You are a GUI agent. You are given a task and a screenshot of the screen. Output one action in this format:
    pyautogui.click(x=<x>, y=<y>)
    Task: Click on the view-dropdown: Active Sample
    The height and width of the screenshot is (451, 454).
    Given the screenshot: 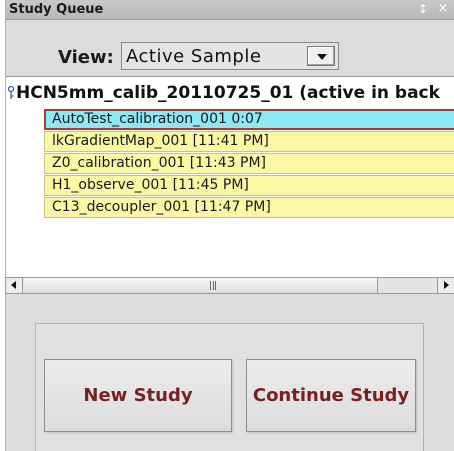 What is the action you would take?
    pyautogui.click(x=230, y=56)
    